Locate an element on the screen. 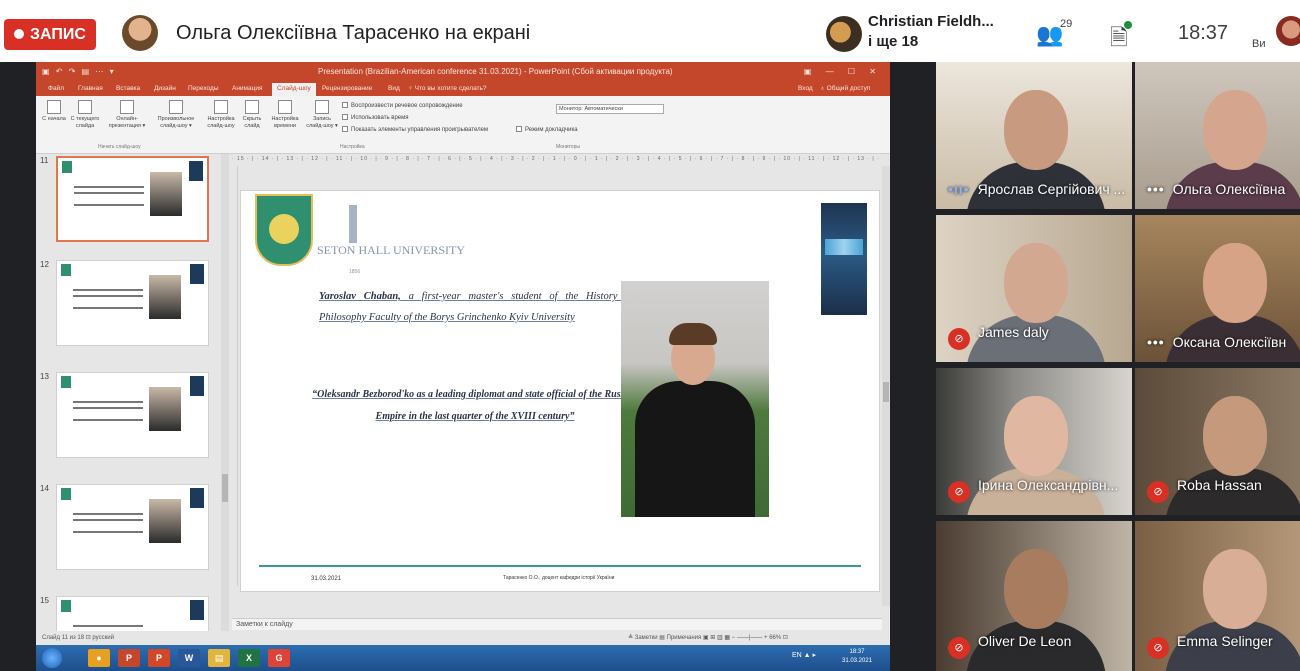  group-monitors: Мониторы is located at coordinates (568, 147).